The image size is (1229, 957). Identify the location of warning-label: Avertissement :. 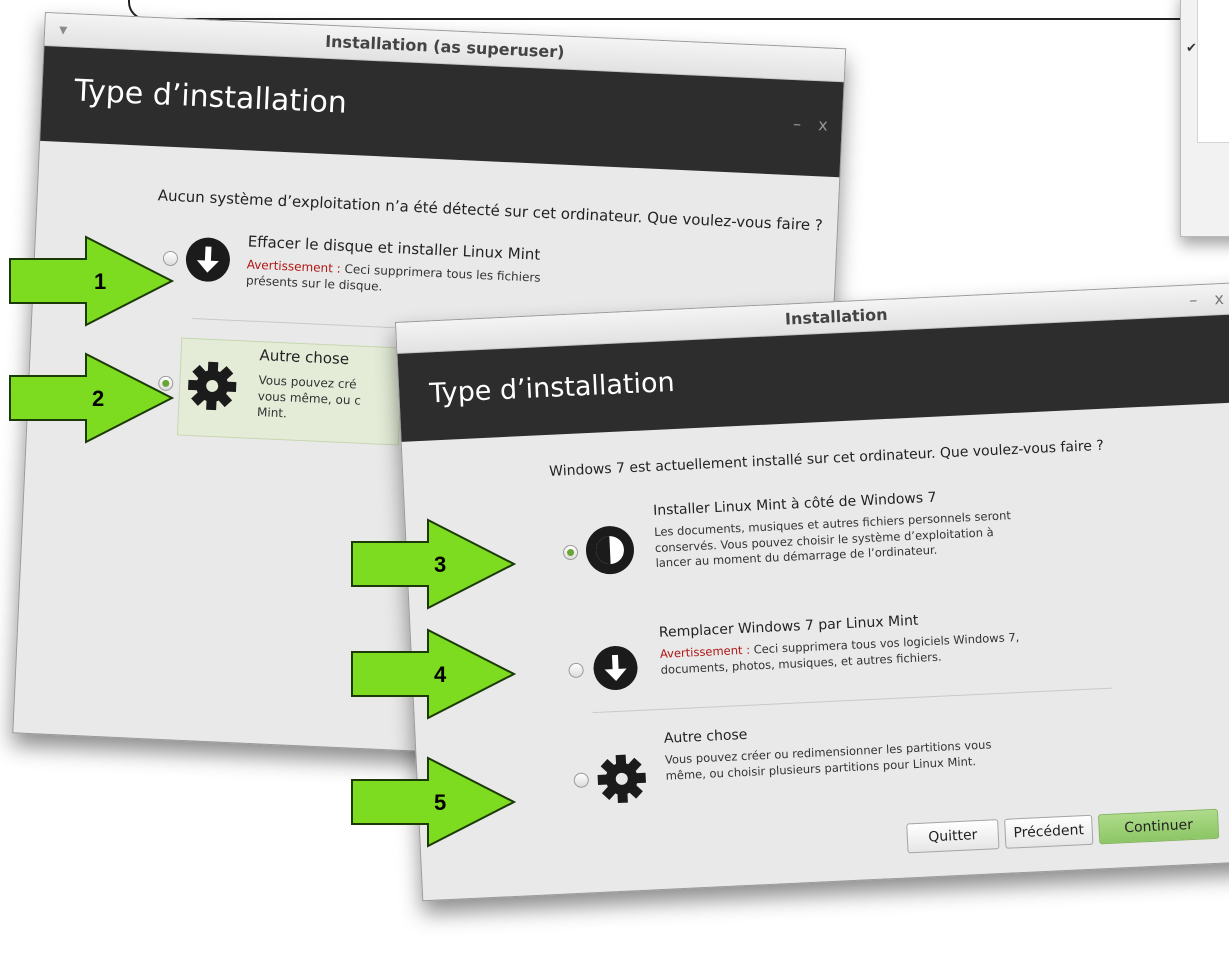
(294, 266).